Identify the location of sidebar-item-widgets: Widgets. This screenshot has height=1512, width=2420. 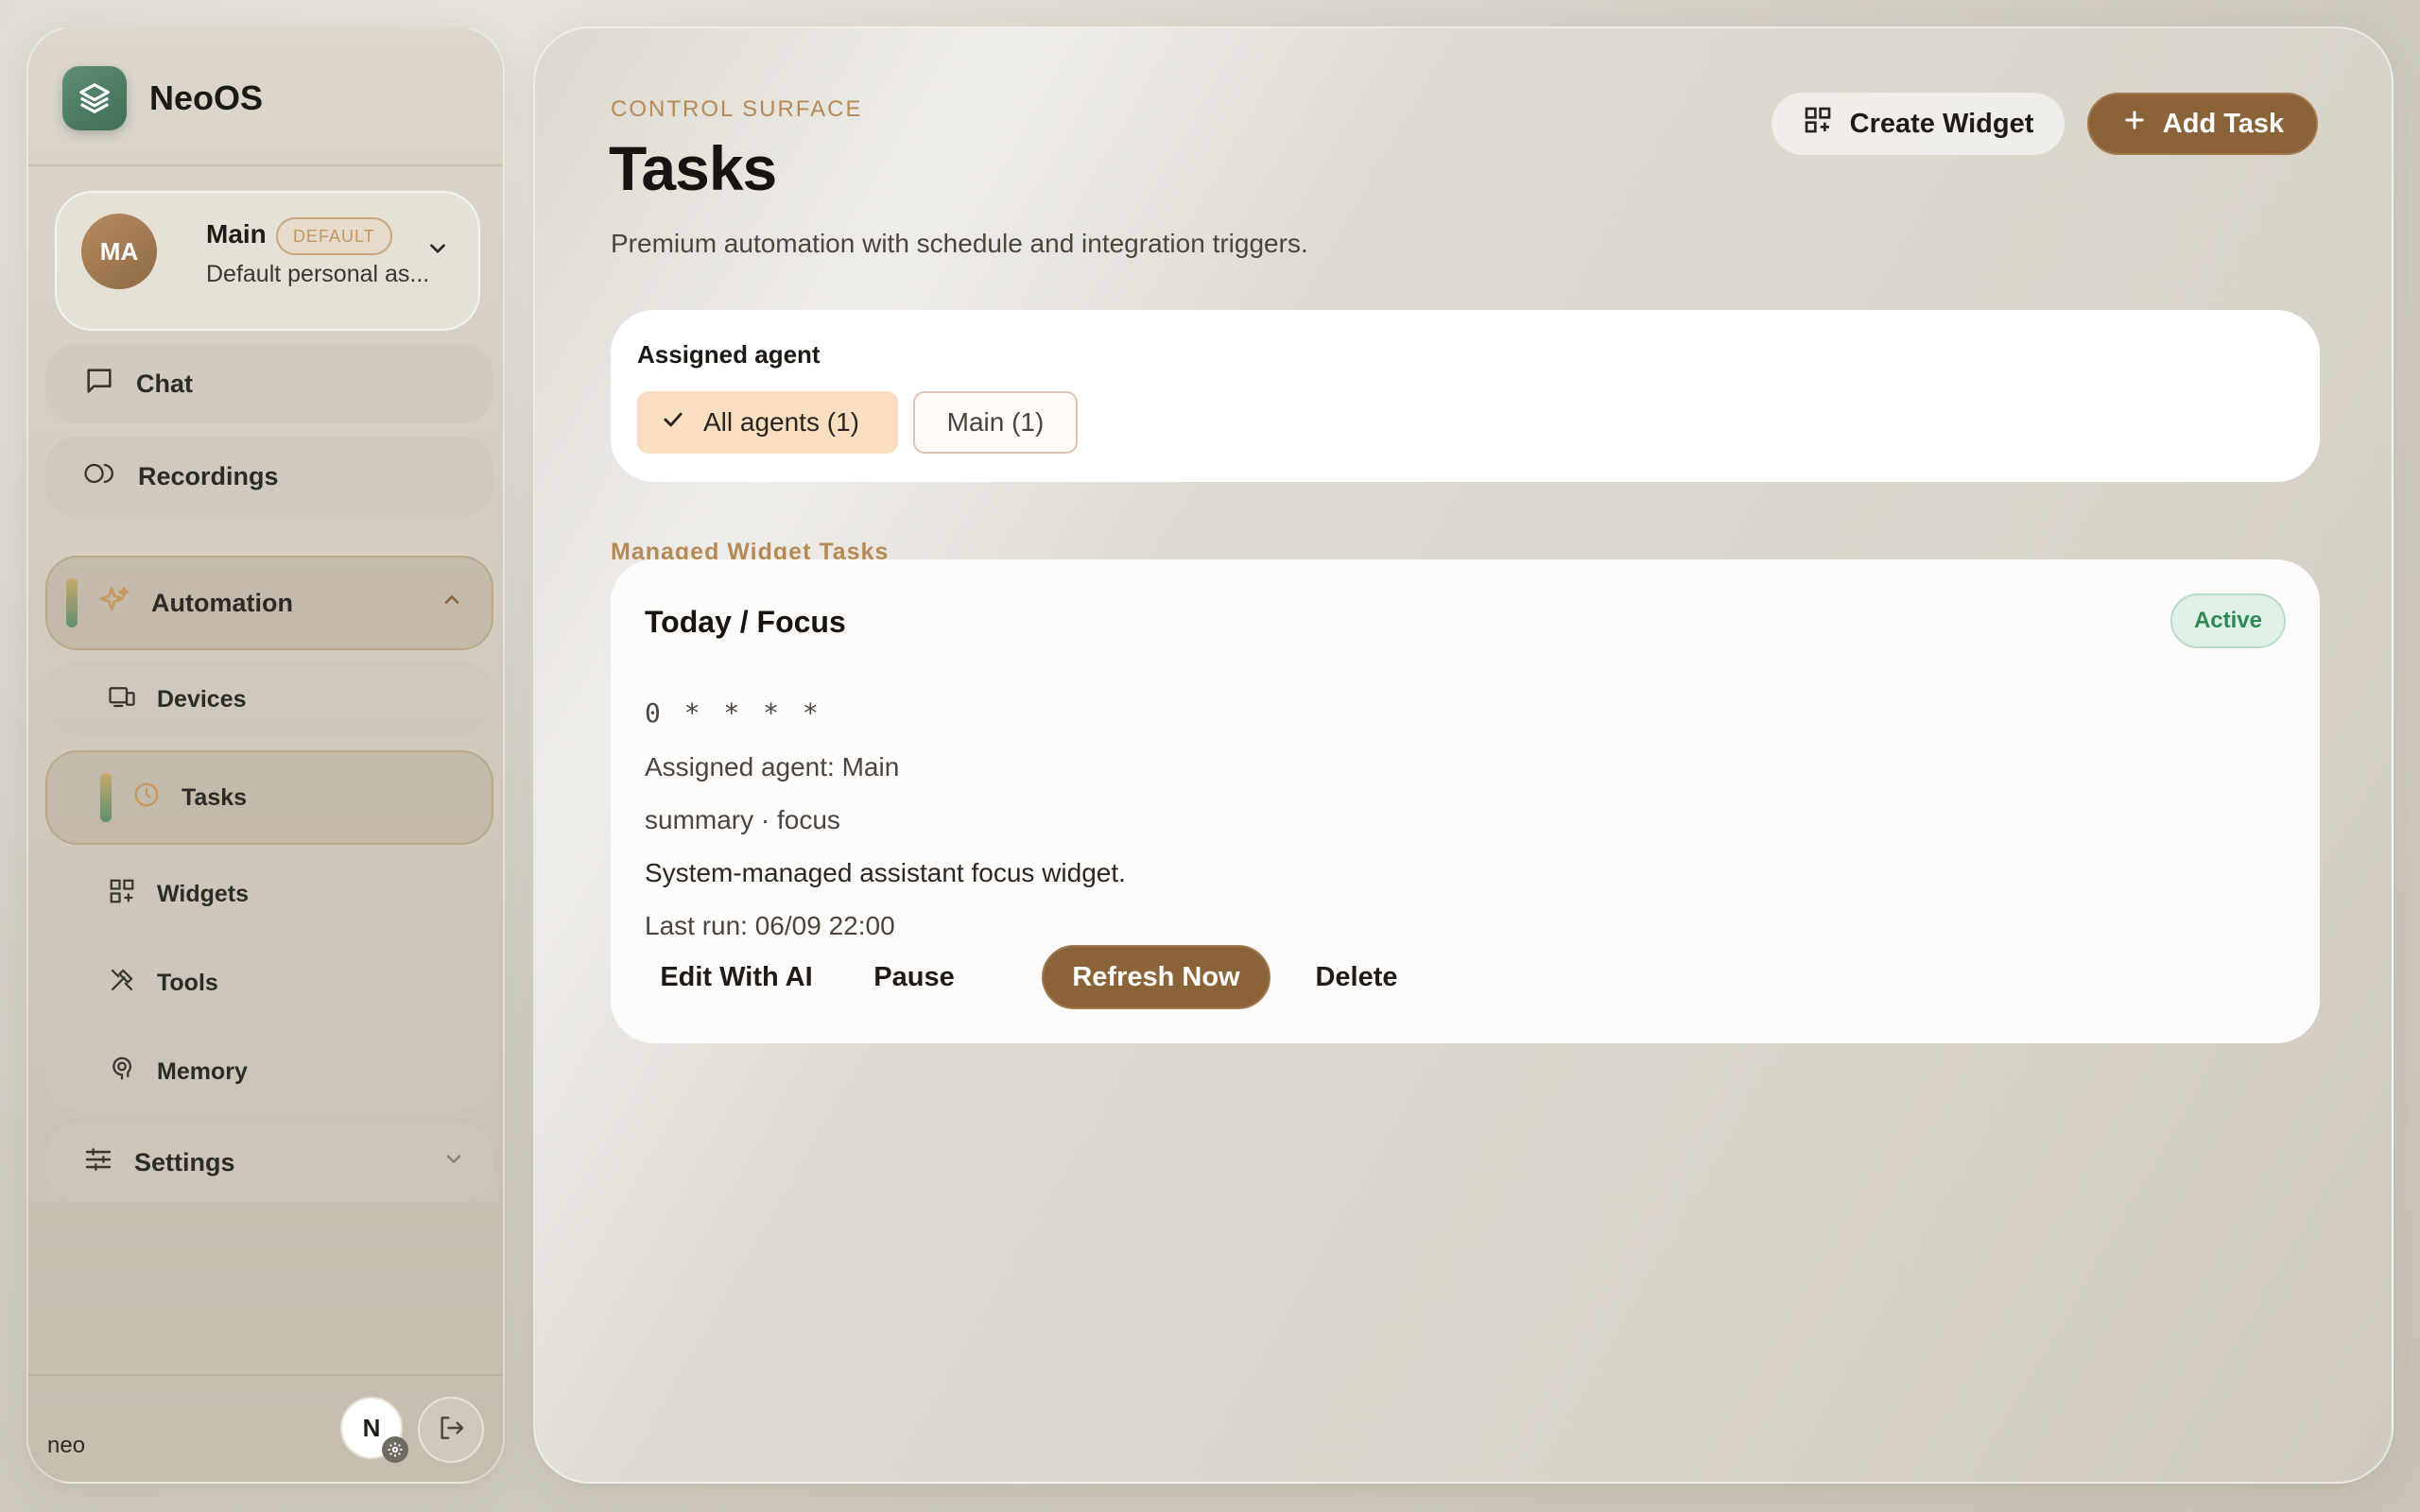
(269, 894).